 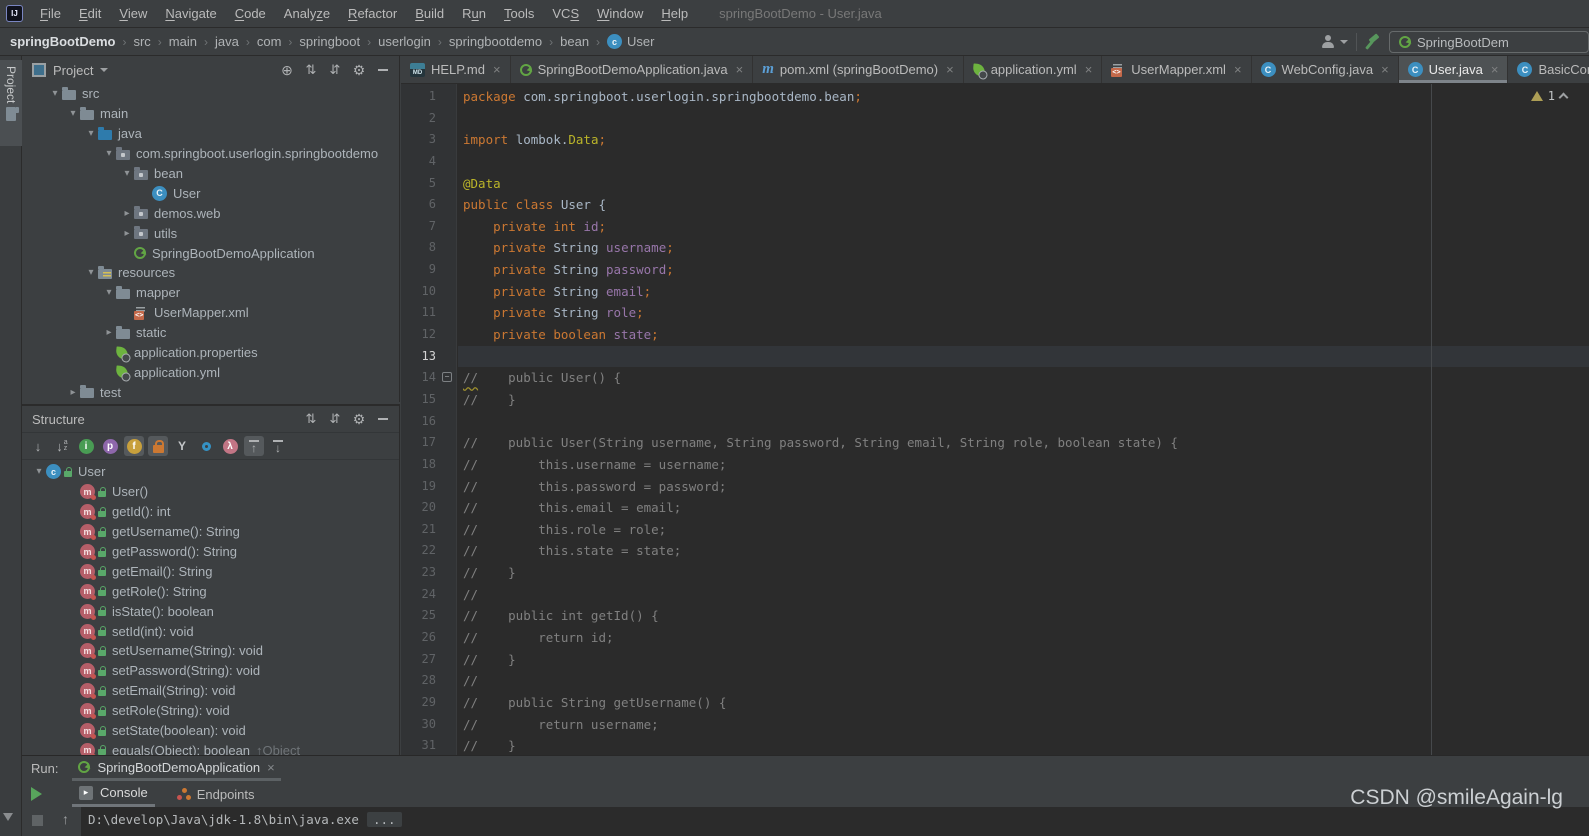 What do you see at coordinates (519, 14) in the screenshot?
I see `menu-item-tools: Tools` at bounding box center [519, 14].